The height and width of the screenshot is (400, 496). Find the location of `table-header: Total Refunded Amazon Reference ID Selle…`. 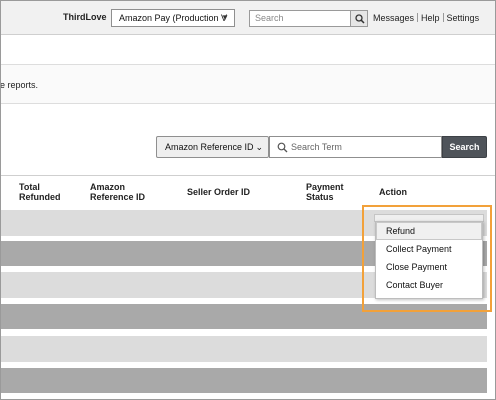

table-header: Total Refunded Amazon Reference ID Selle… is located at coordinates (248, 192).